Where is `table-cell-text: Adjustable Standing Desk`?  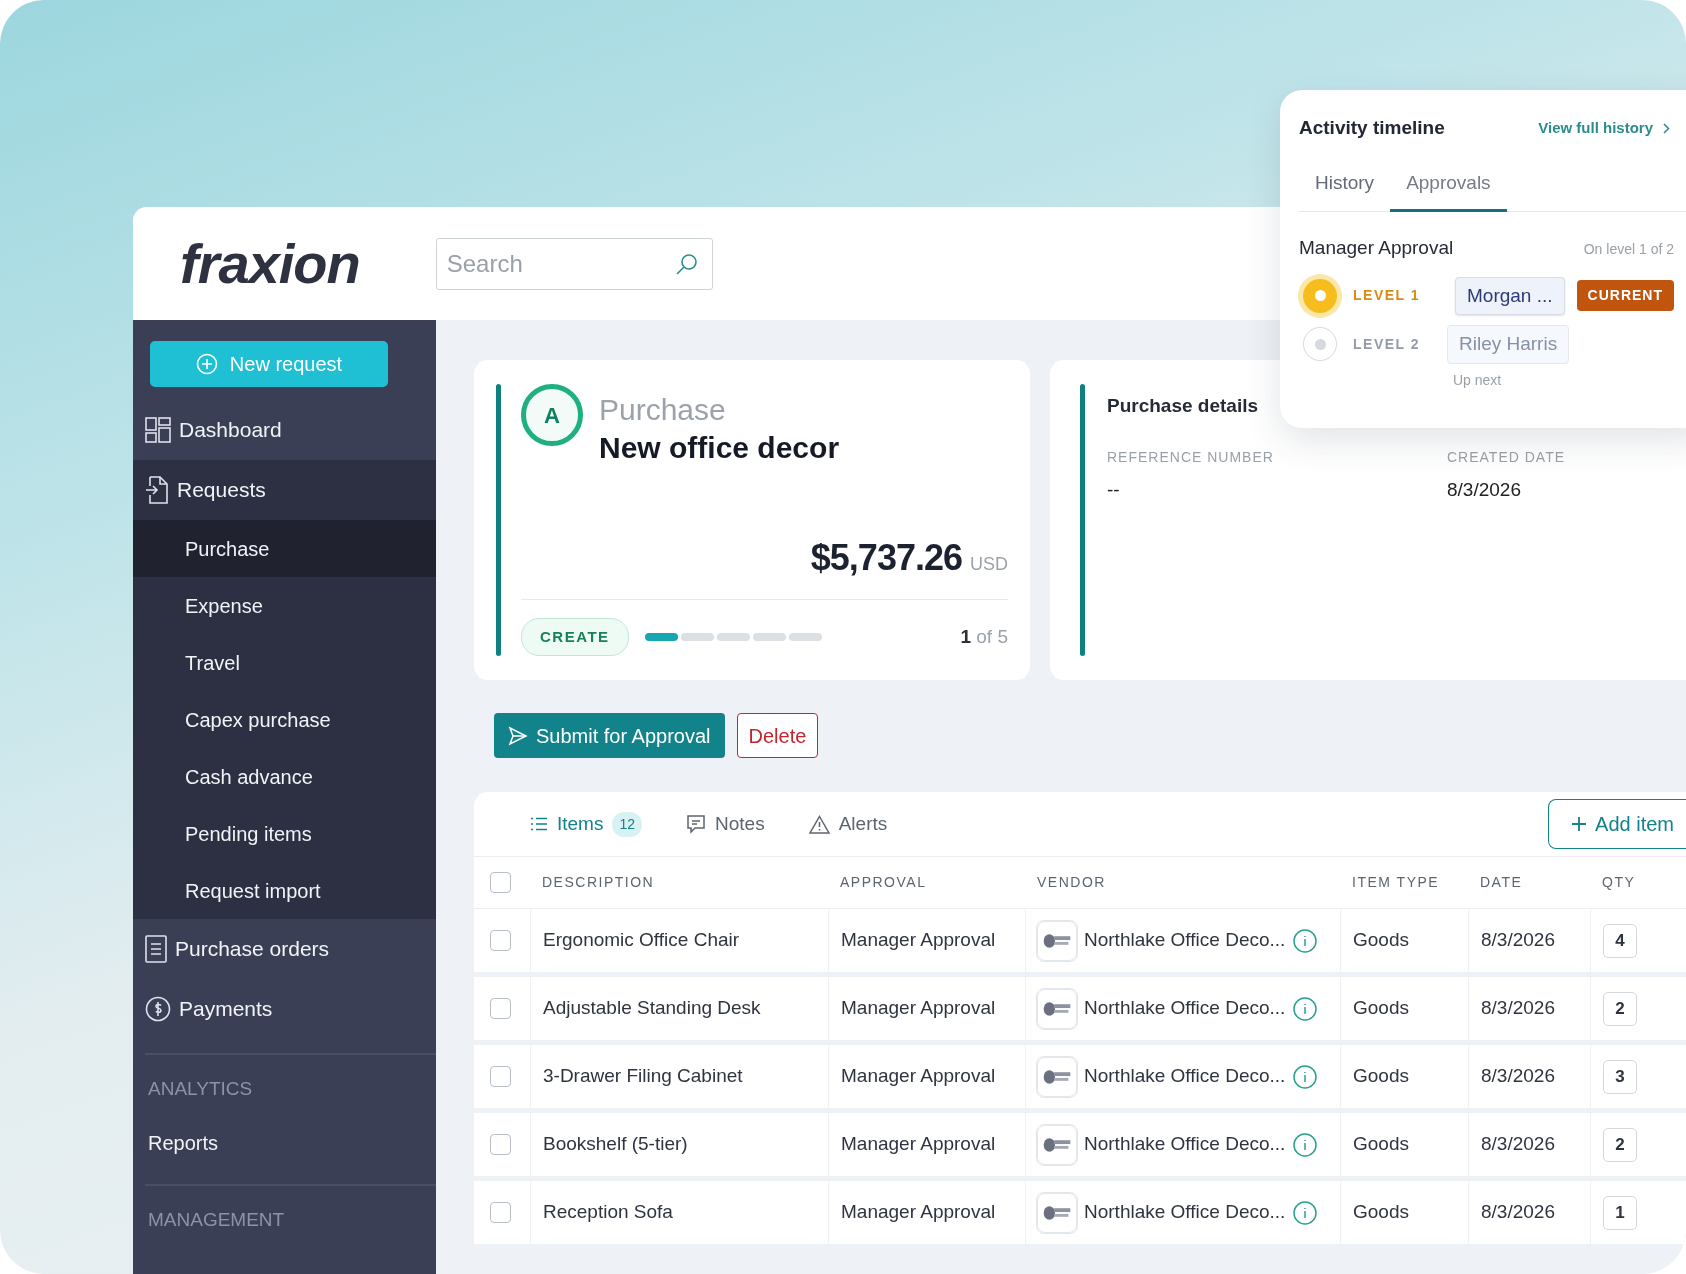
table-cell-text: Adjustable Standing Desk is located at coordinates (652, 1008).